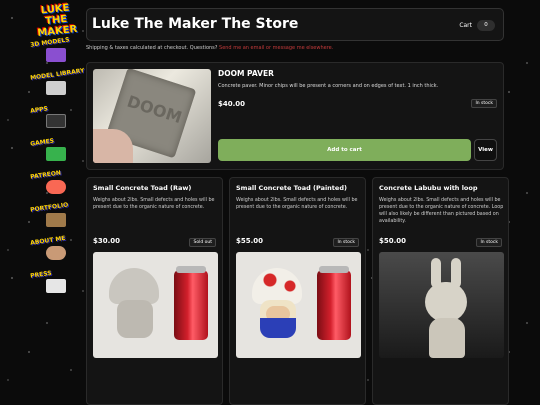  I want to click on hand-shape, so click(113, 146).